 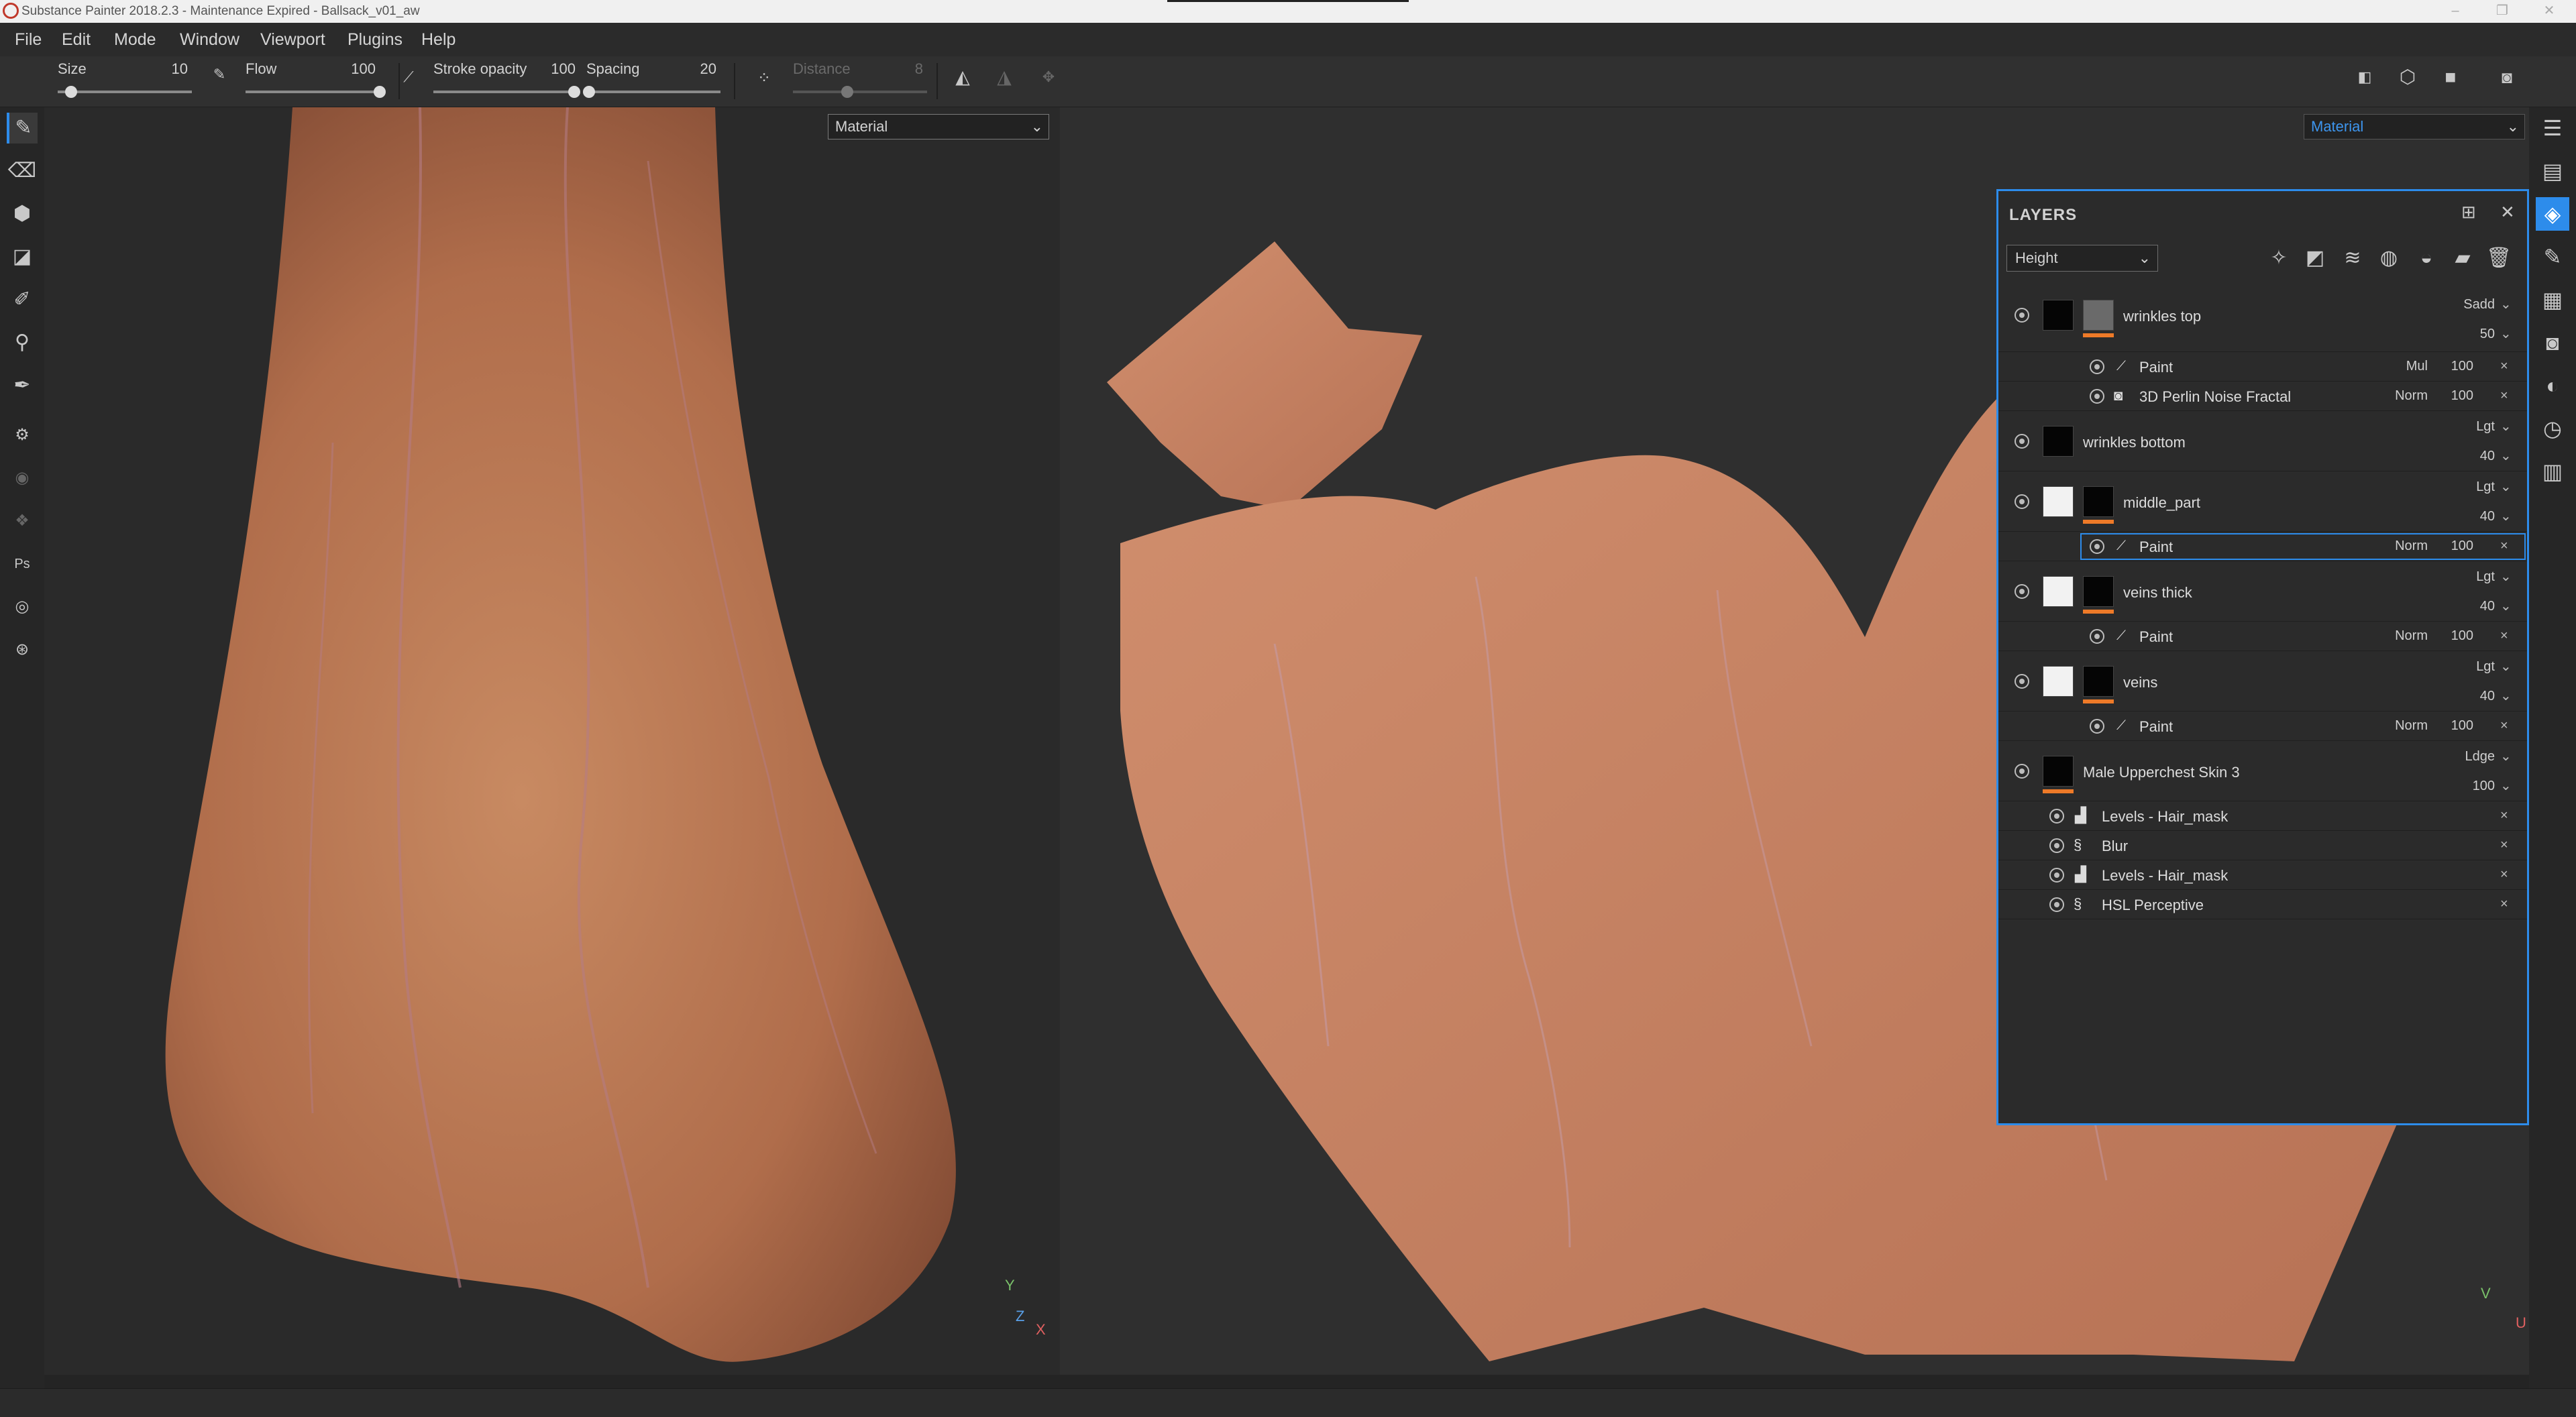 What do you see at coordinates (2161, 503) in the screenshot?
I see `layer-name: middle_part` at bounding box center [2161, 503].